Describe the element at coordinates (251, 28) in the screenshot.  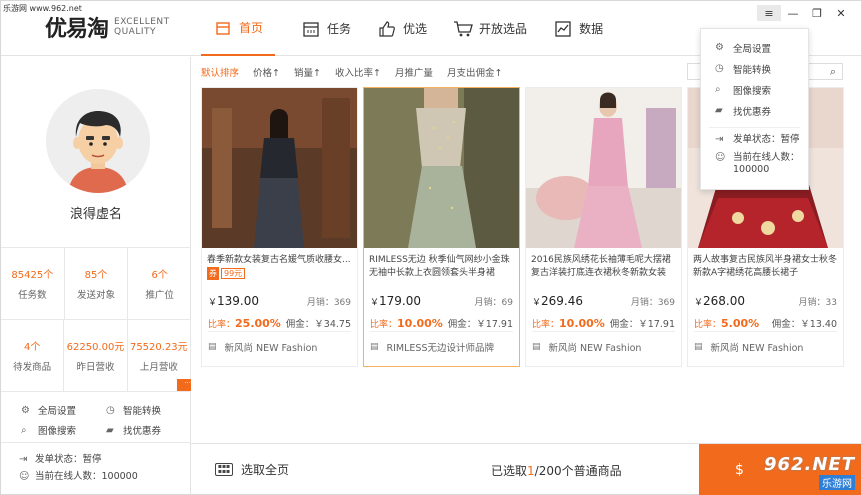
I see `tab-home-label: 首页` at that location.